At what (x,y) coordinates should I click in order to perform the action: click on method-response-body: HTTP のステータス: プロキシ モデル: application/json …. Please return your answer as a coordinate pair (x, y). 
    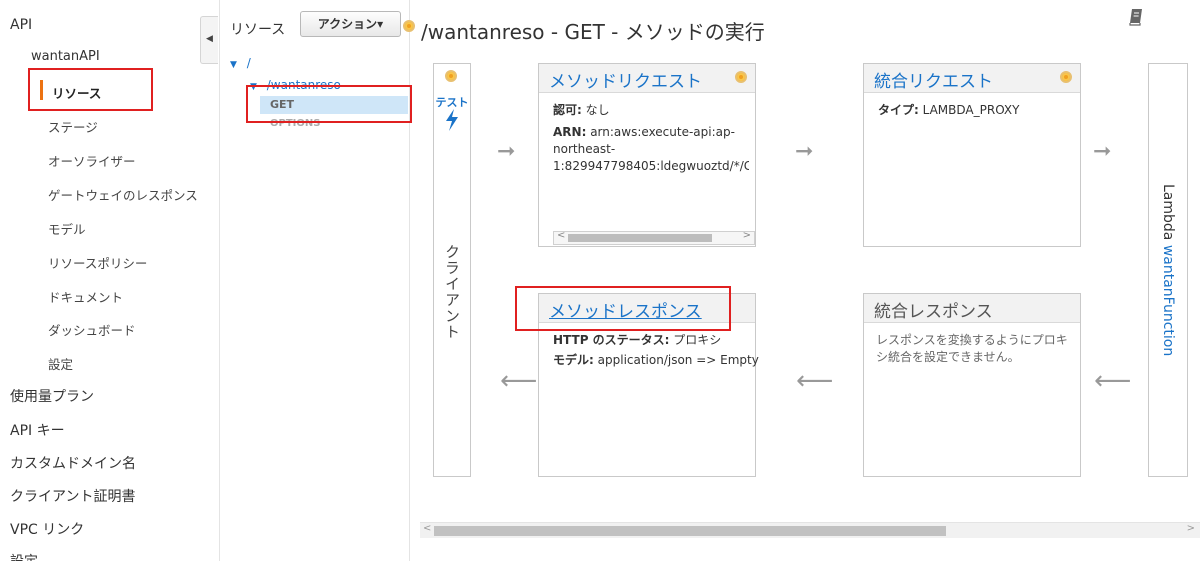
    Looking at the image, I should click on (656, 350).